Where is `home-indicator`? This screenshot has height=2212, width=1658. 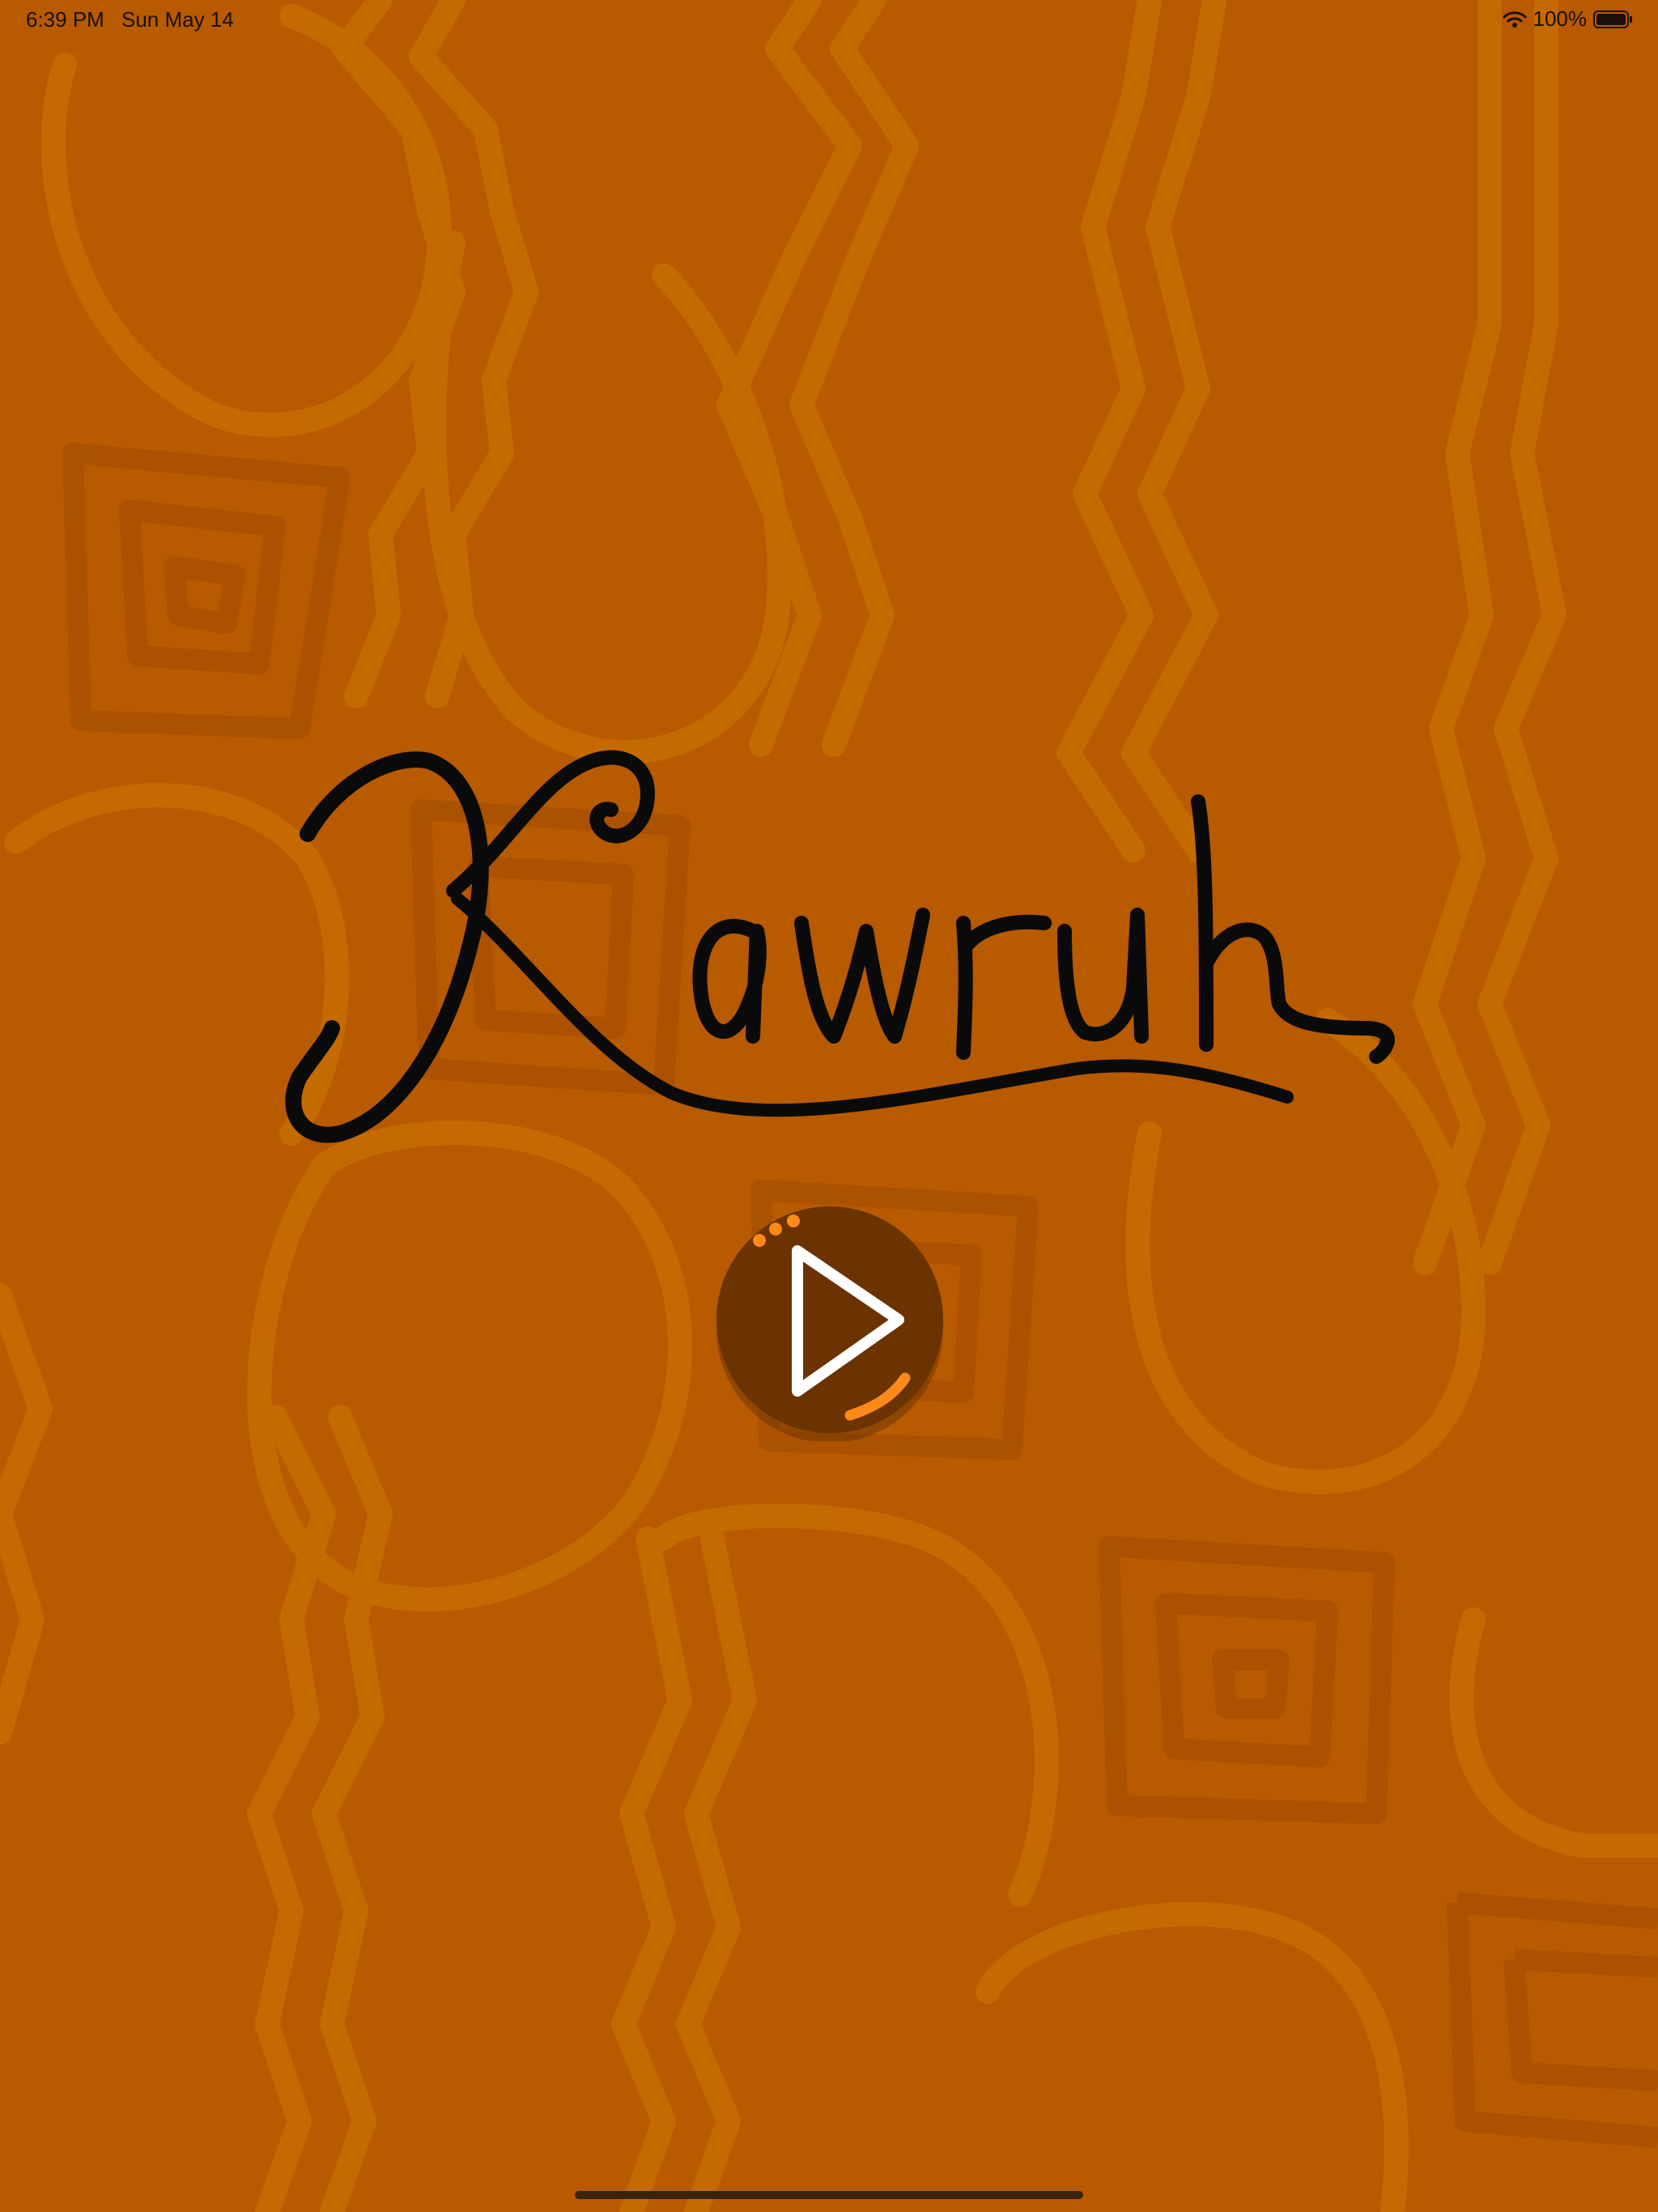
home-indicator is located at coordinates (829, 2195).